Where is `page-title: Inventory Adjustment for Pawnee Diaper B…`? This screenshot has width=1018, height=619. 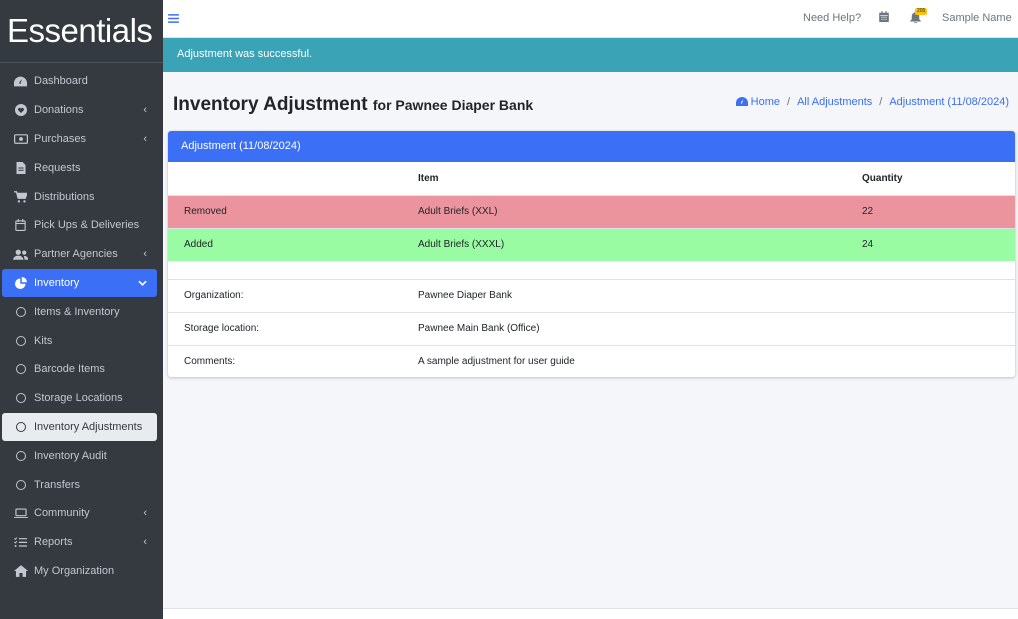 page-title: Inventory Adjustment for Pawnee Diaper B… is located at coordinates (353, 105).